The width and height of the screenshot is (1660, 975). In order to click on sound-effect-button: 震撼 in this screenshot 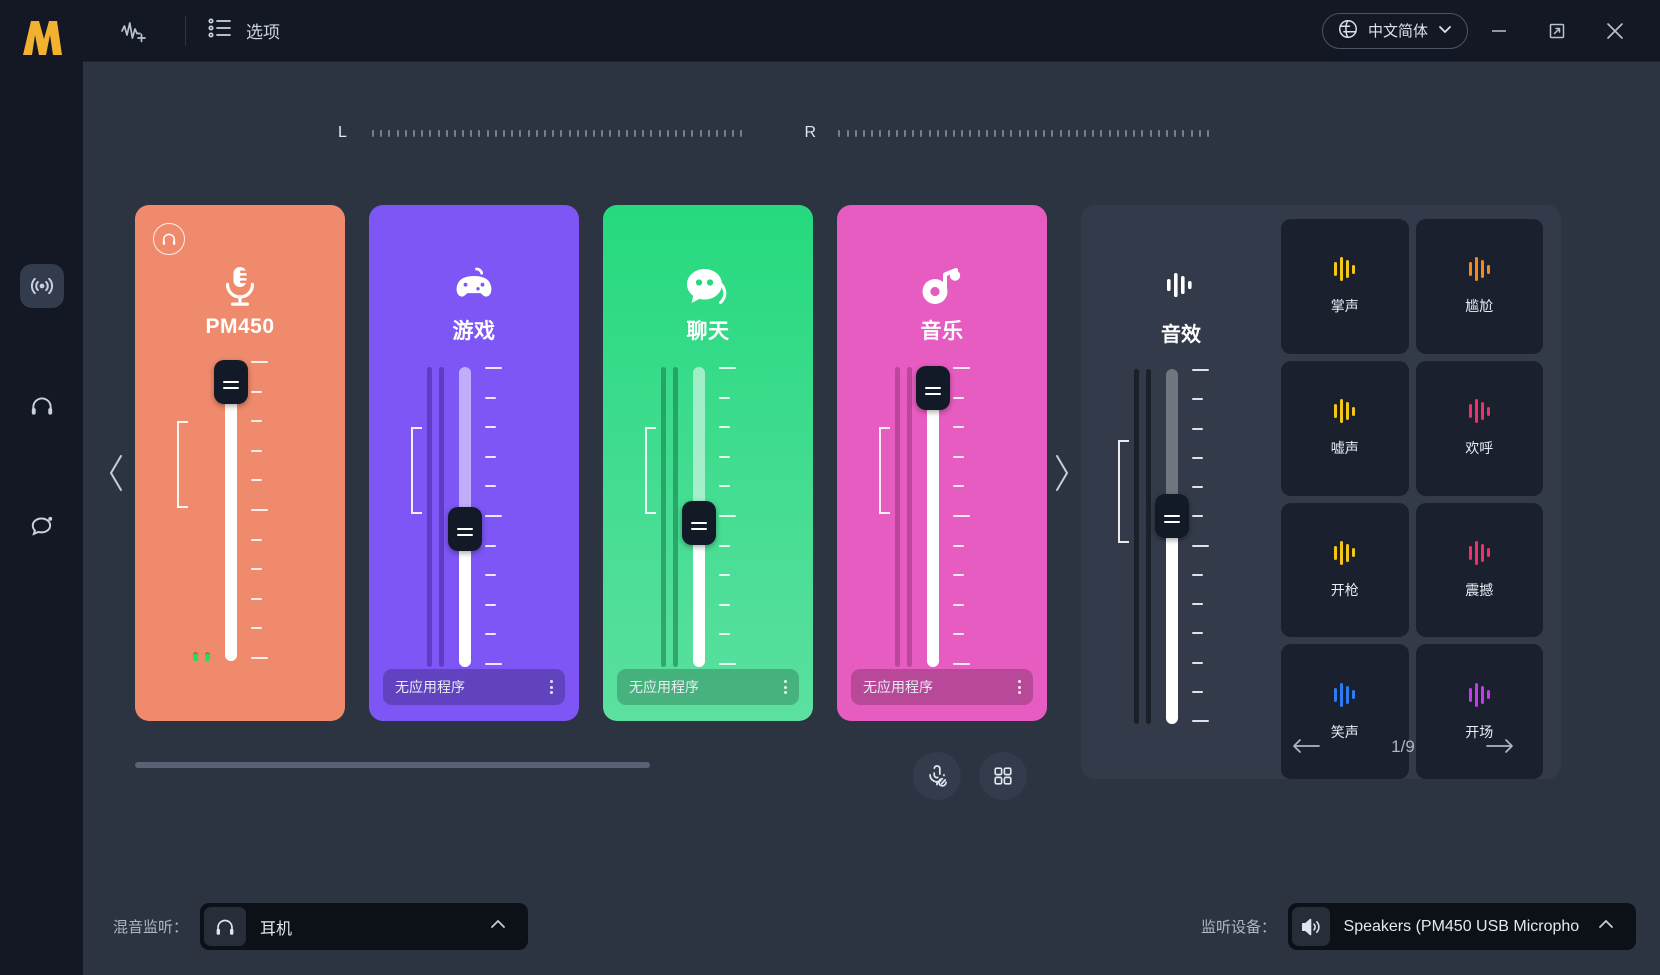, I will do `click(1479, 570)`.